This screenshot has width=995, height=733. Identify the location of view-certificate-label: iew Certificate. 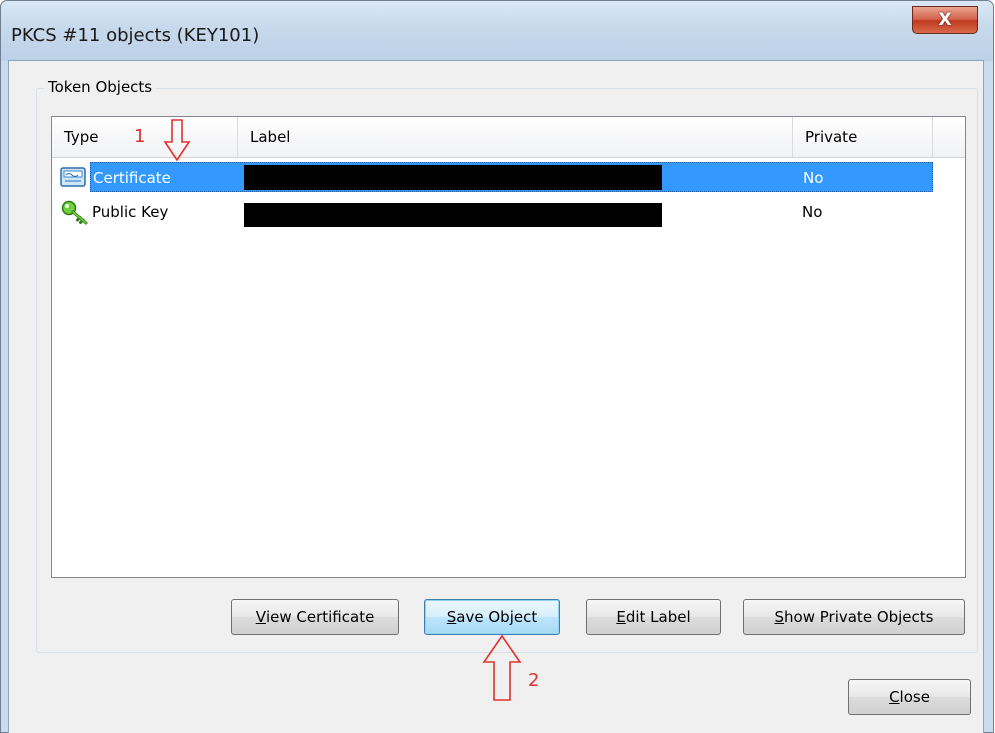
(320, 617).